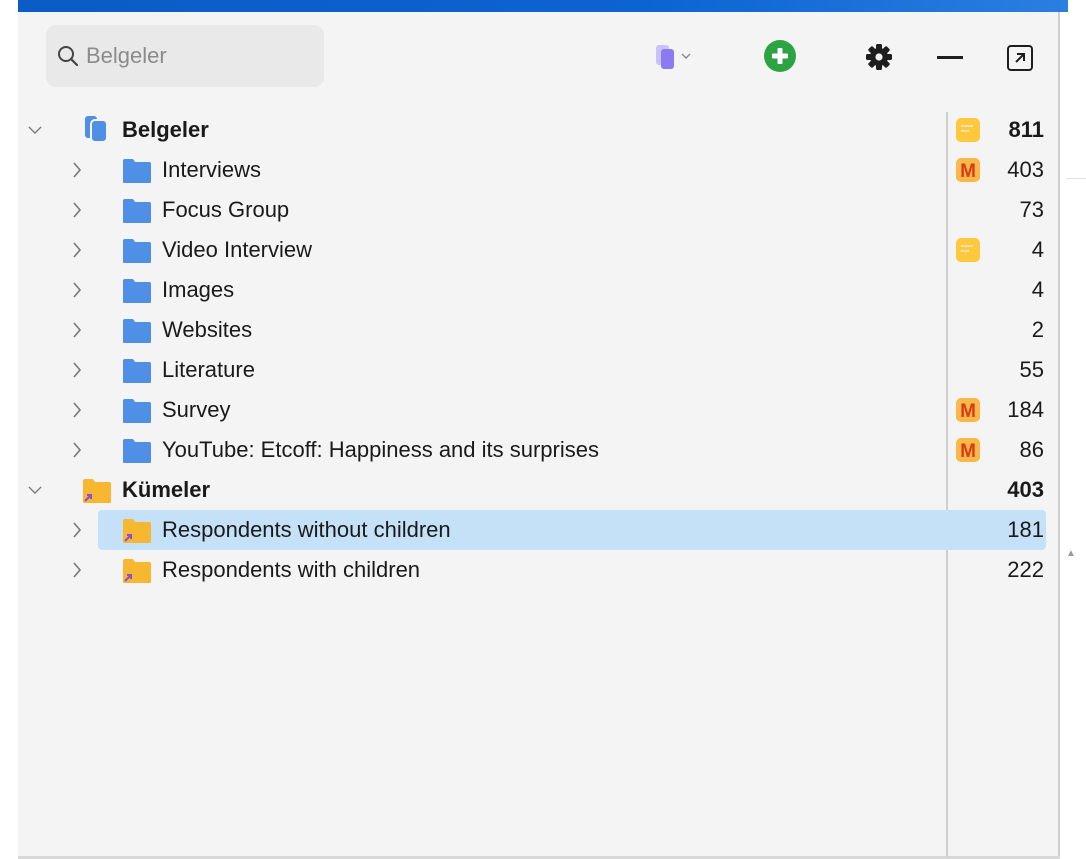  What do you see at coordinates (538, 570) in the screenshot?
I see `tree-item-set: Respondents with children 222` at bounding box center [538, 570].